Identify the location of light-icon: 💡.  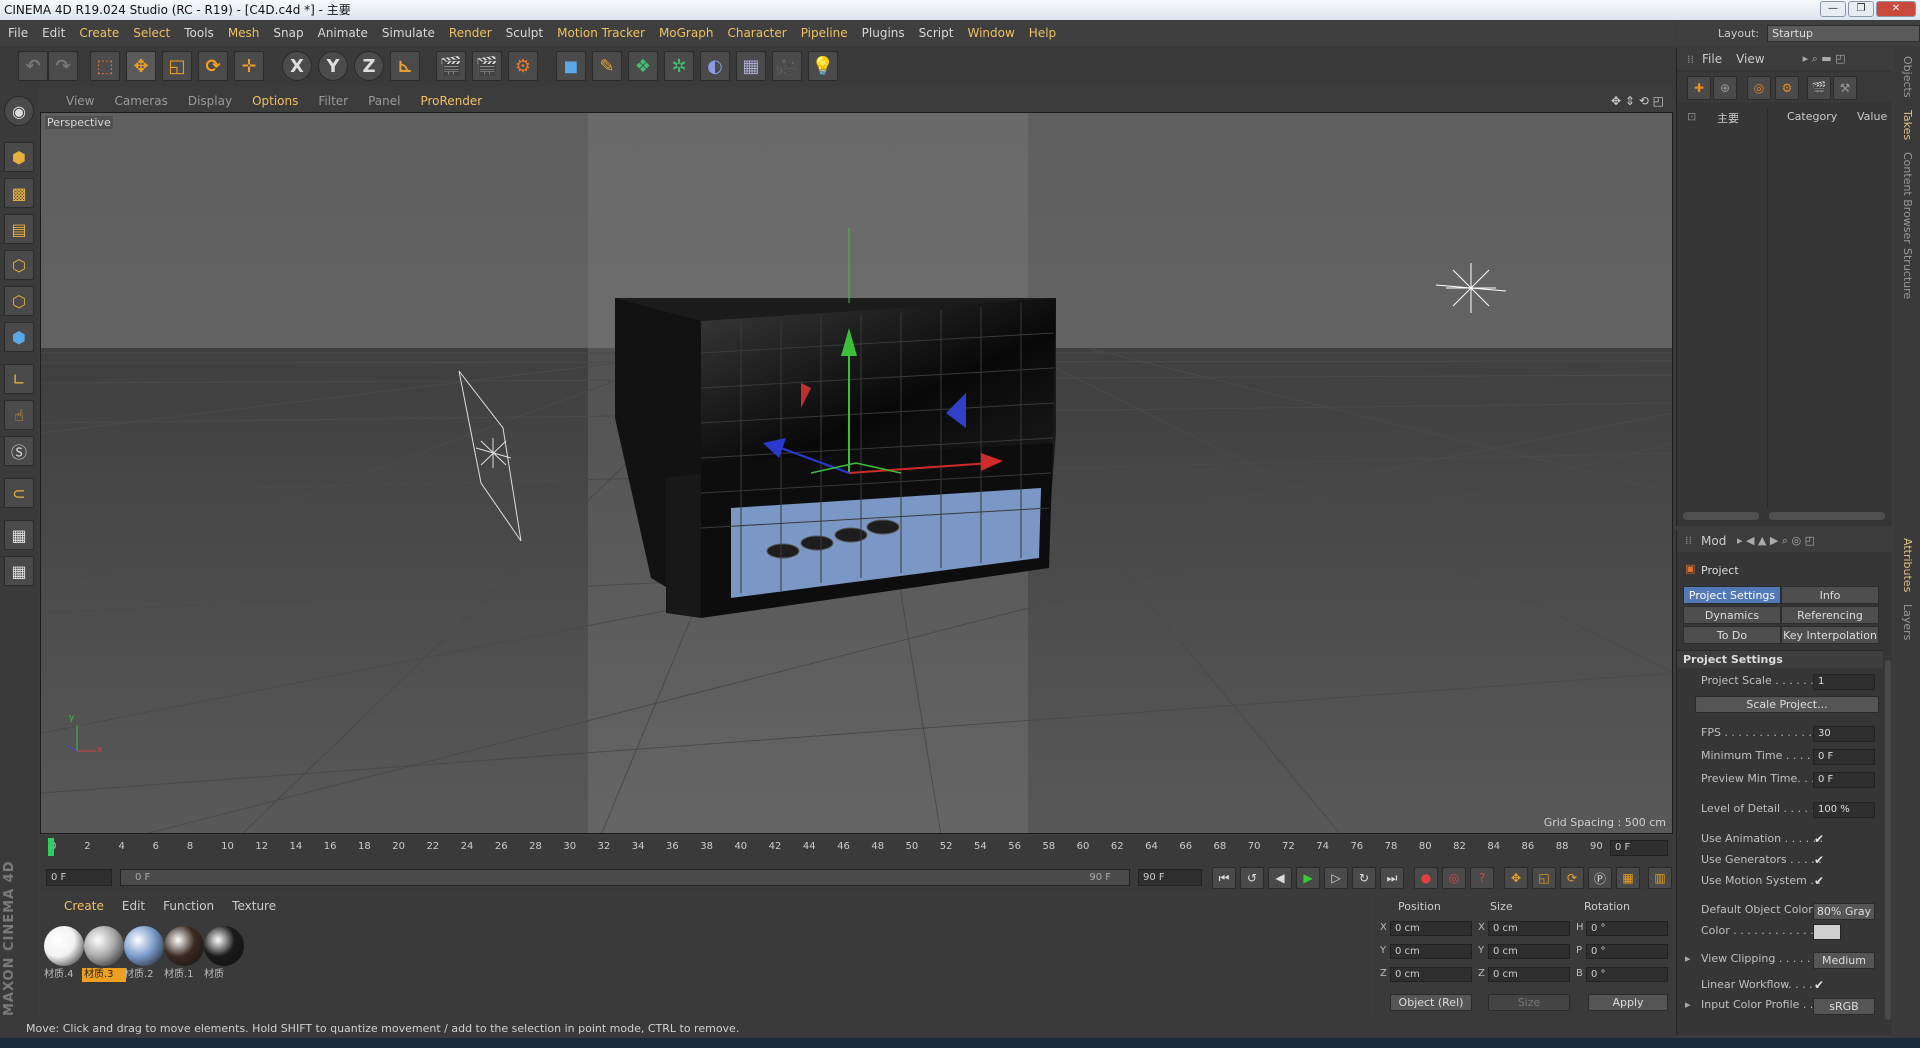
(823, 66).